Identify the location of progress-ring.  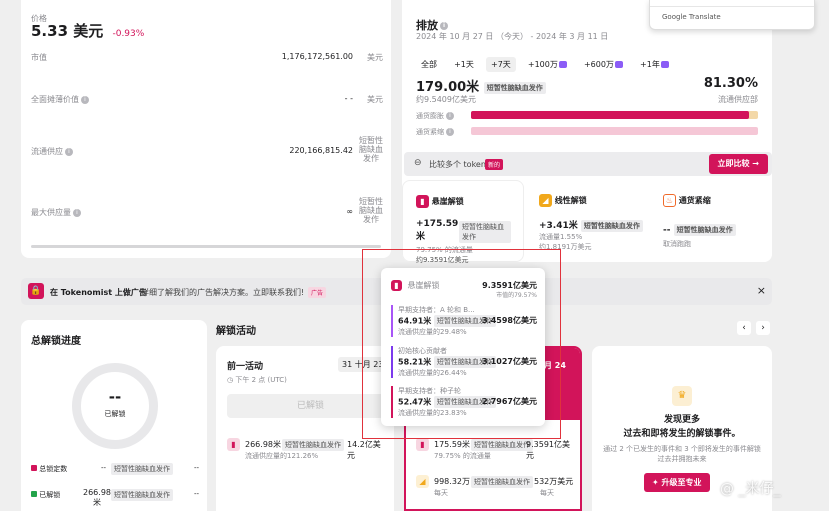
(115, 406).